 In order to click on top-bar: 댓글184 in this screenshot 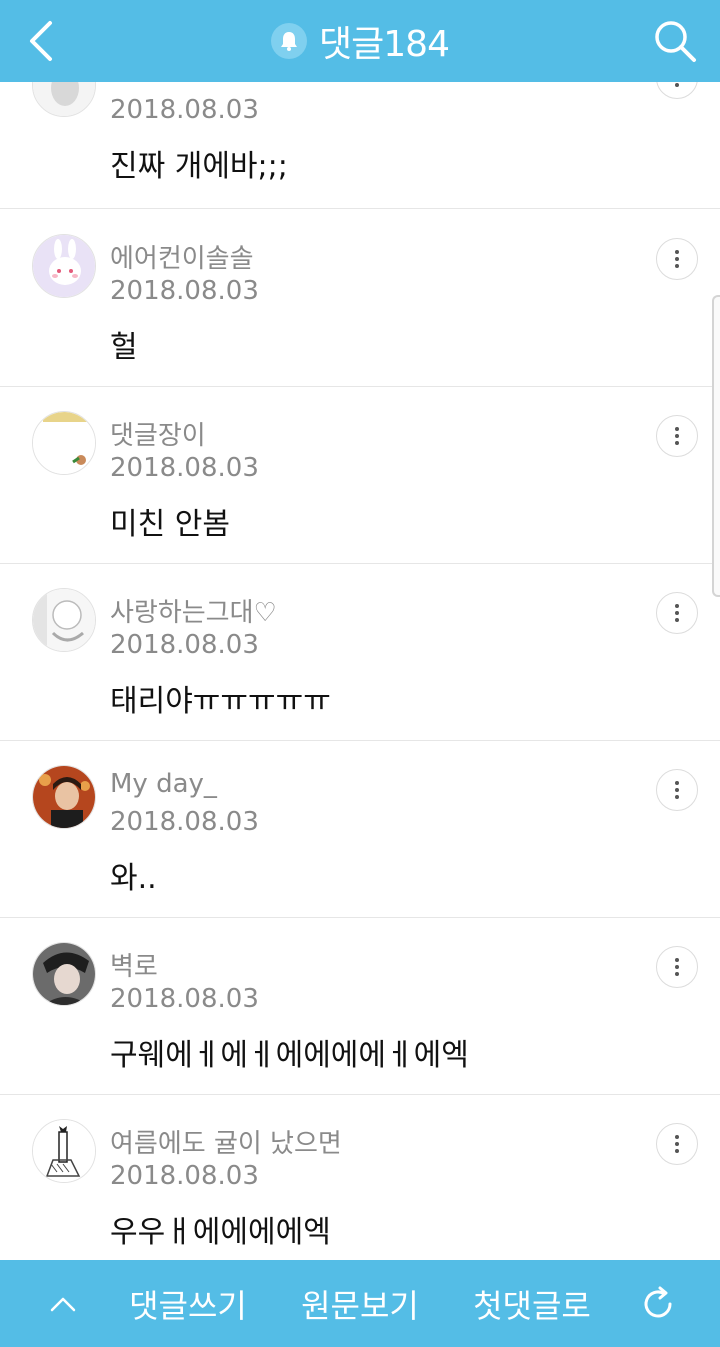, I will do `click(360, 41)`.